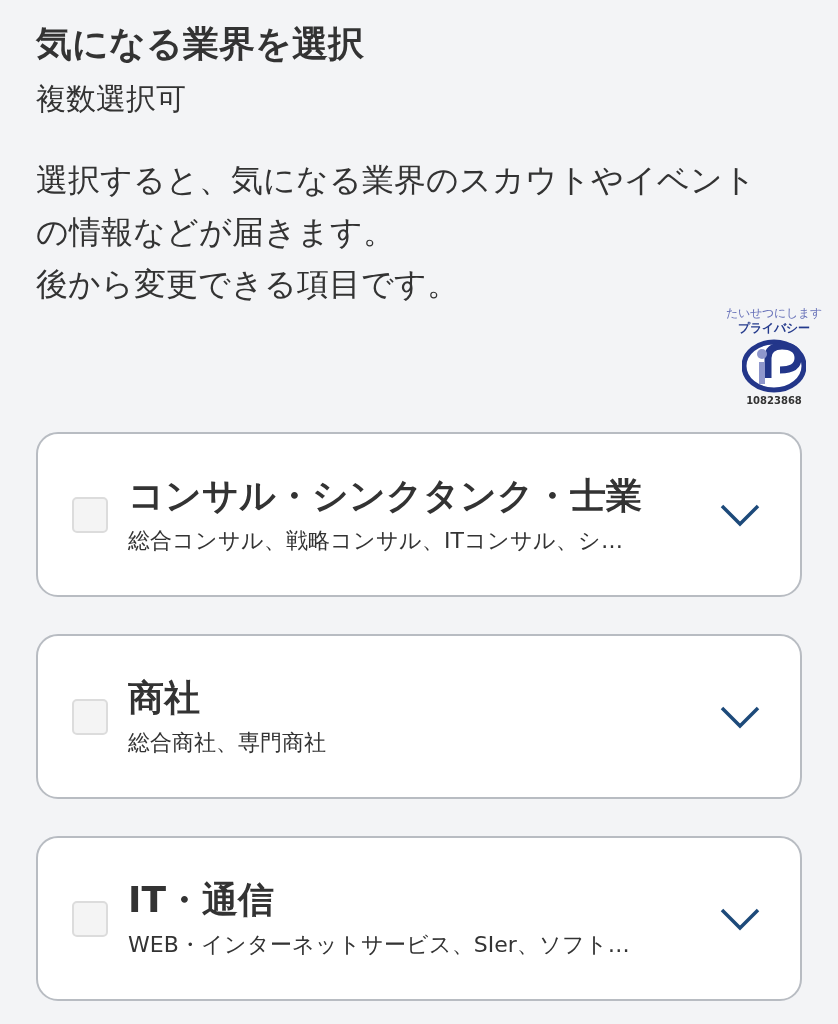  Describe the element at coordinates (200, 44) in the screenshot. I see `page-title: 気になる業界を選択` at that location.